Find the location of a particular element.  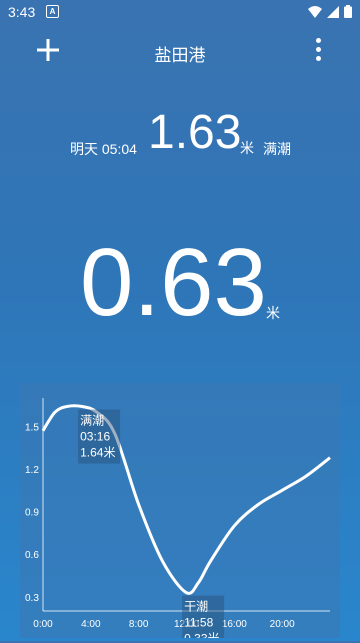

y-tick-label: 0.9 is located at coordinates (32, 513).